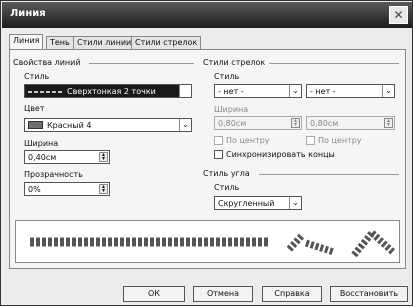 Image resolution: width=413 pixels, height=306 pixels. Describe the element at coordinates (369, 294) in the screenshot. I see `reset-button: Восстановить` at that location.